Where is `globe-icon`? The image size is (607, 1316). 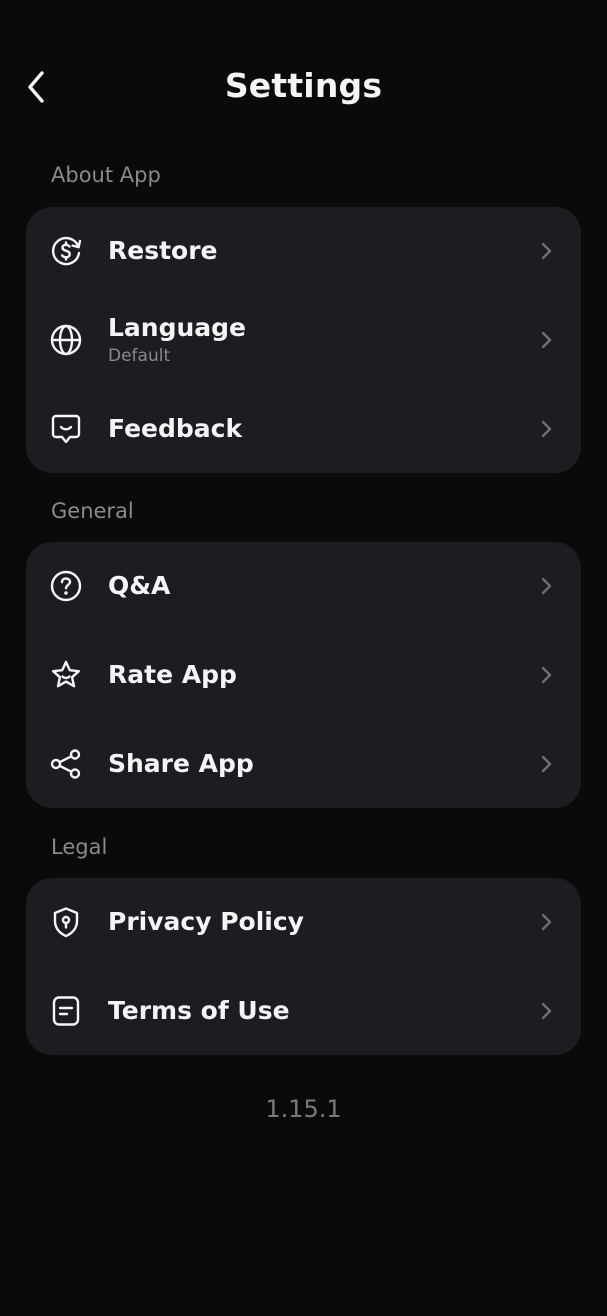
globe-icon is located at coordinates (66, 340).